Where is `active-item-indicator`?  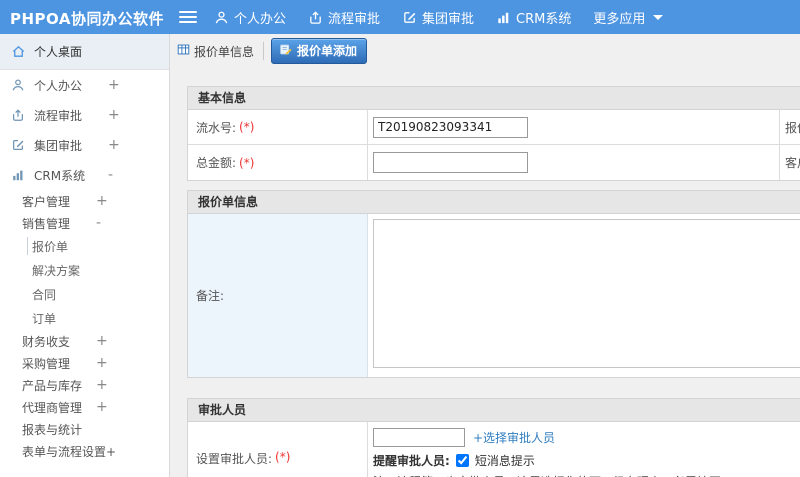 active-item-indicator is located at coordinates (27, 246).